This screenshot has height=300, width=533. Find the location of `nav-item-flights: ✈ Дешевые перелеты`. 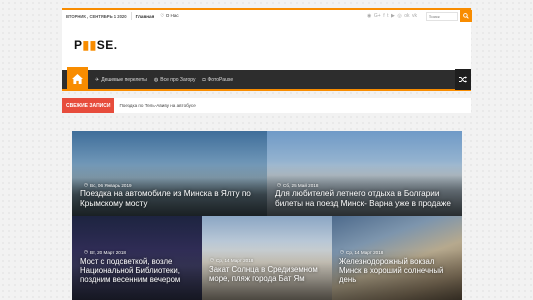

nav-item-flights: ✈ Дешевые перелеты is located at coordinates (121, 80).